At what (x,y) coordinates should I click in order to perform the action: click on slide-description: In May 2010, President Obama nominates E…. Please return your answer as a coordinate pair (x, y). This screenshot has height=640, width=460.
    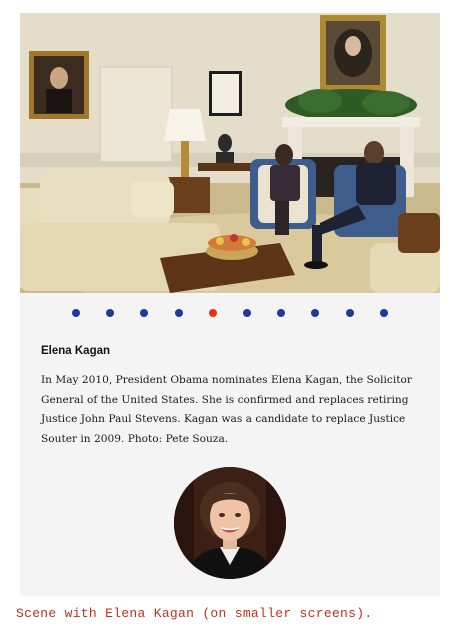
    Looking at the image, I should click on (226, 409).